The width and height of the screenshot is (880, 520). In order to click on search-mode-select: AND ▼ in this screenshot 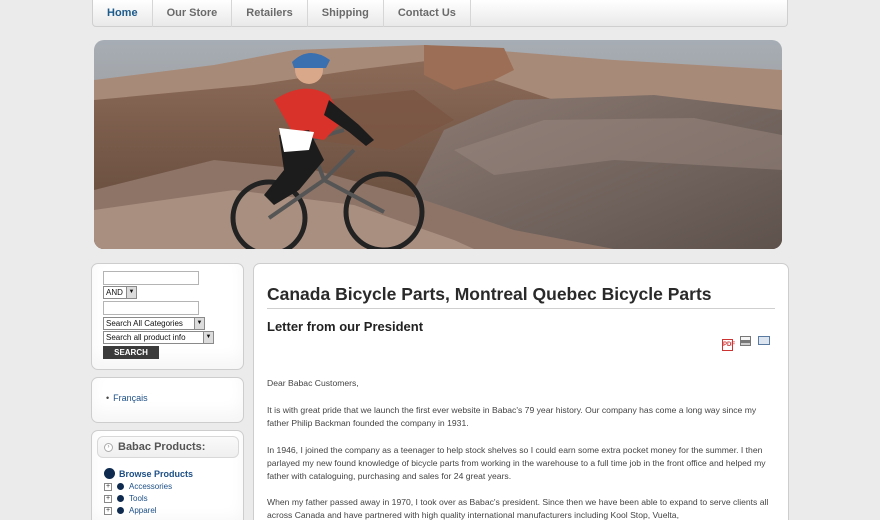, I will do `click(120, 292)`.